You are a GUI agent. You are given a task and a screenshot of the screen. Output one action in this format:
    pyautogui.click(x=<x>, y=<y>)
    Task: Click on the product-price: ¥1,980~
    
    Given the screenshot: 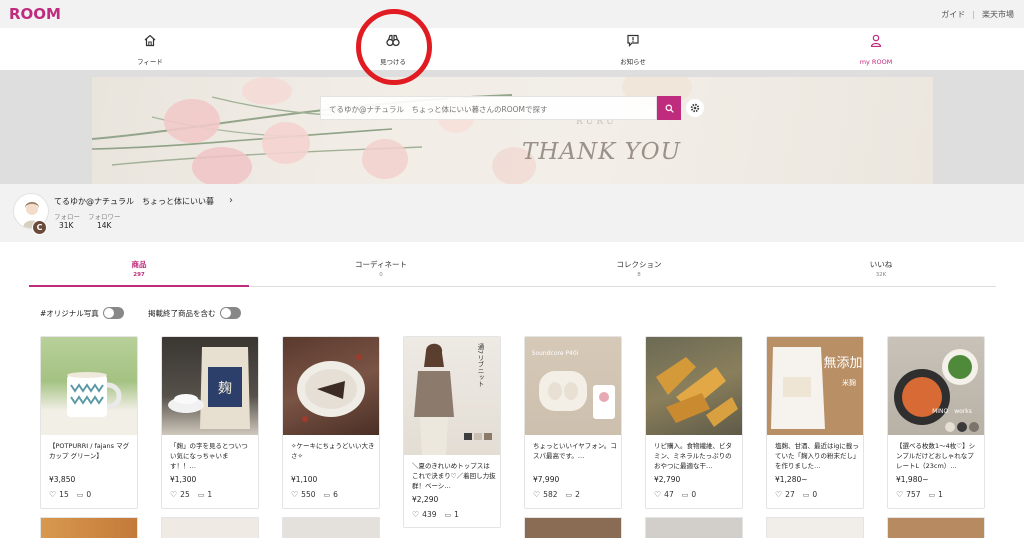 What is the action you would take?
    pyautogui.click(x=912, y=479)
    